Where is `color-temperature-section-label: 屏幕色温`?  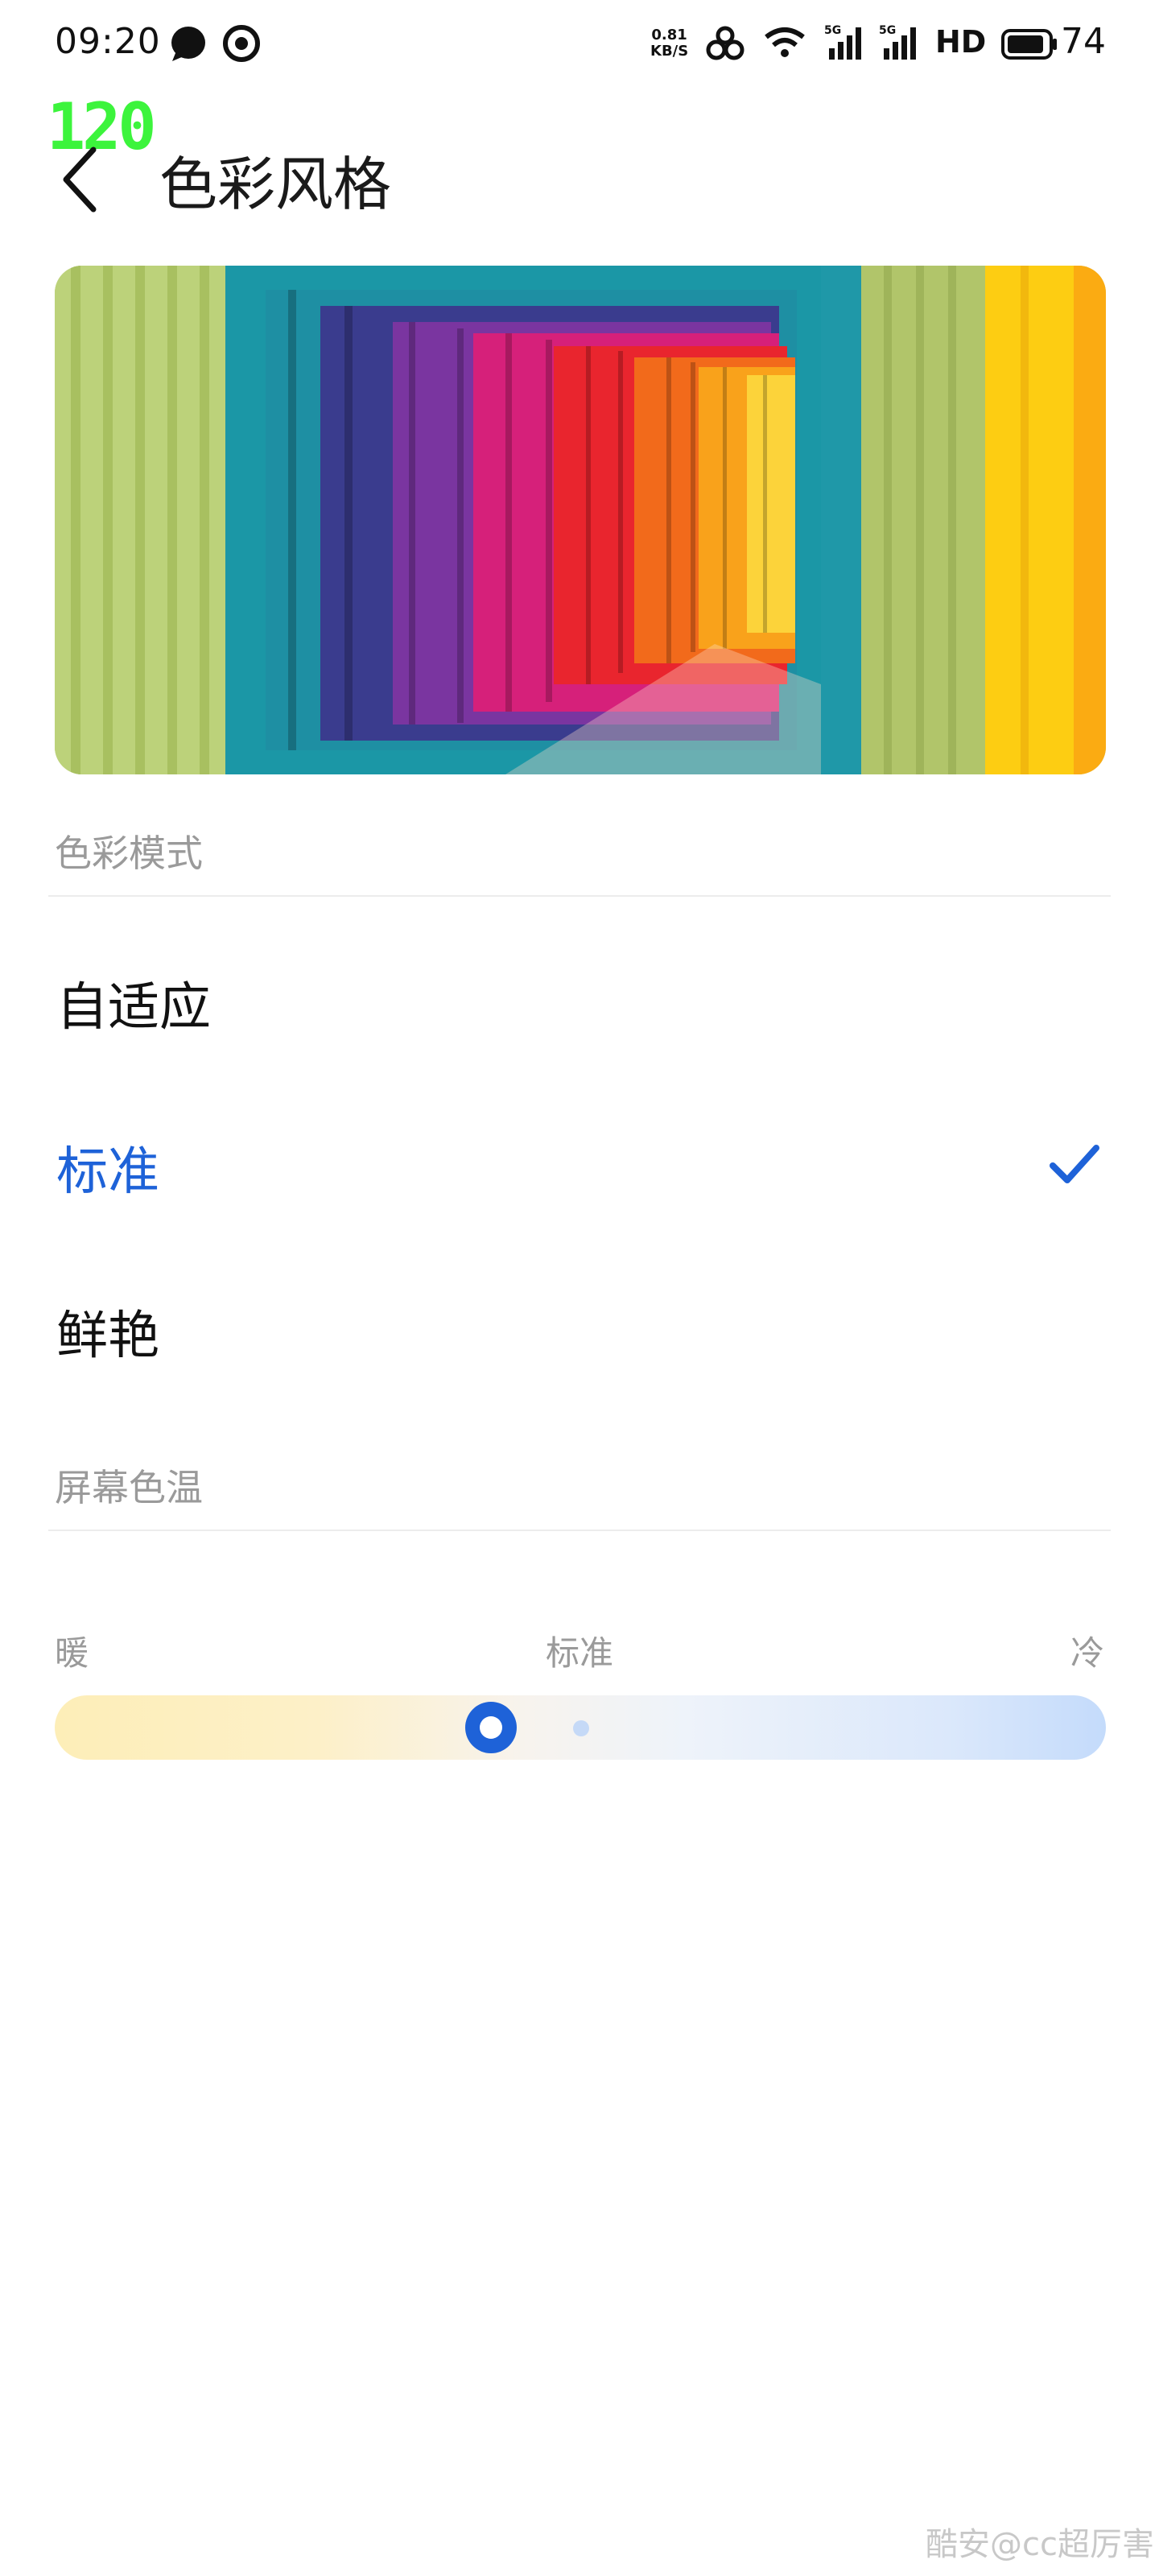
color-temperature-section-label: 屏幕色温 is located at coordinates (129, 1487).